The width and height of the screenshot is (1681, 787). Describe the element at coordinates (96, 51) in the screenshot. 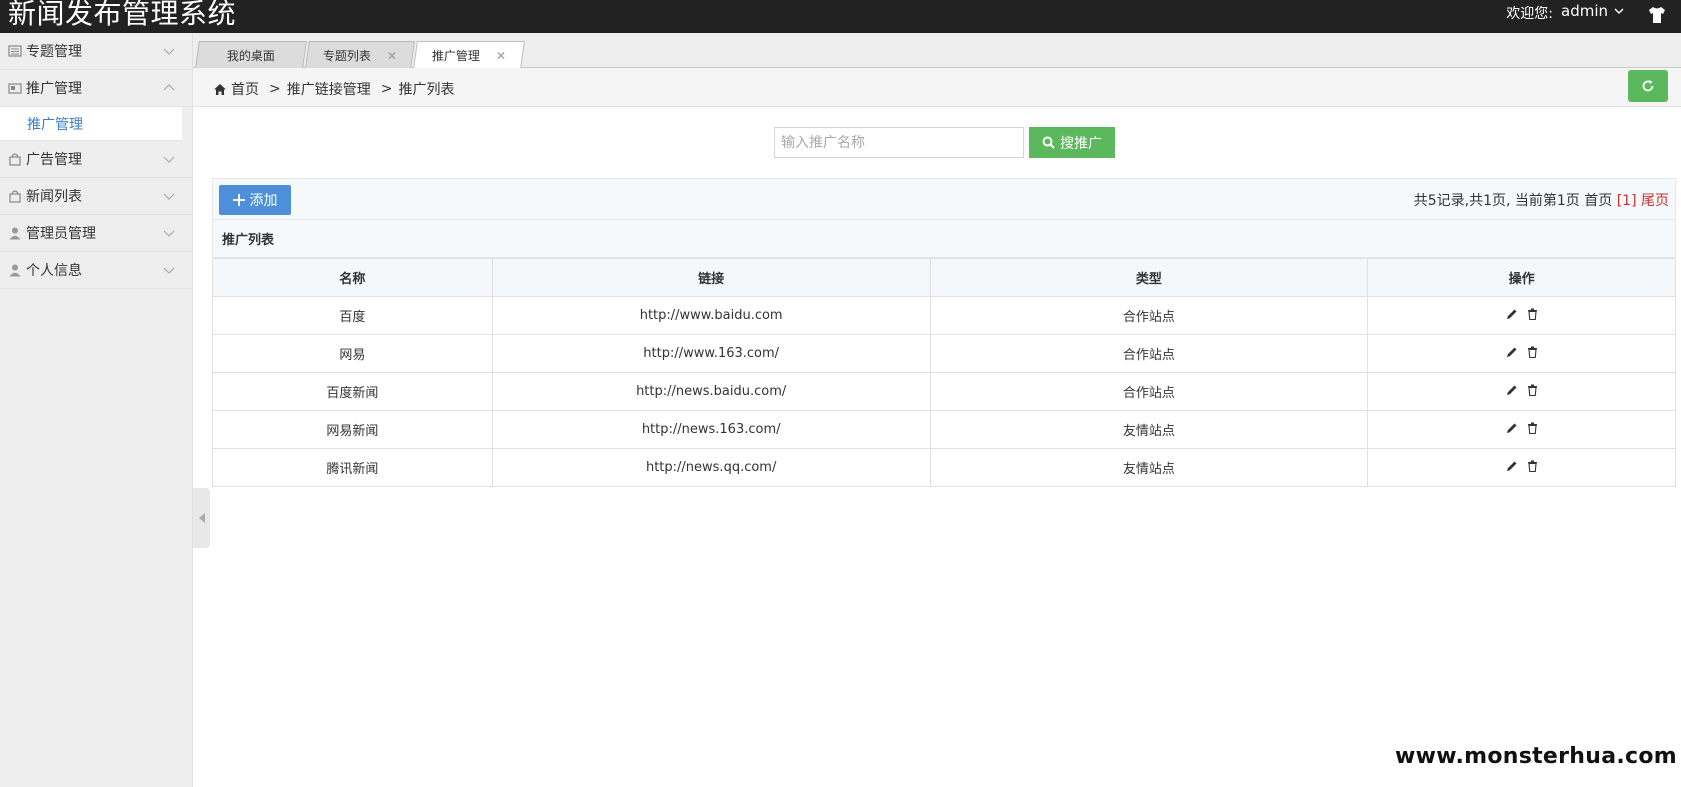

I see `sidebar-item-topics: 专题管理` at that location.